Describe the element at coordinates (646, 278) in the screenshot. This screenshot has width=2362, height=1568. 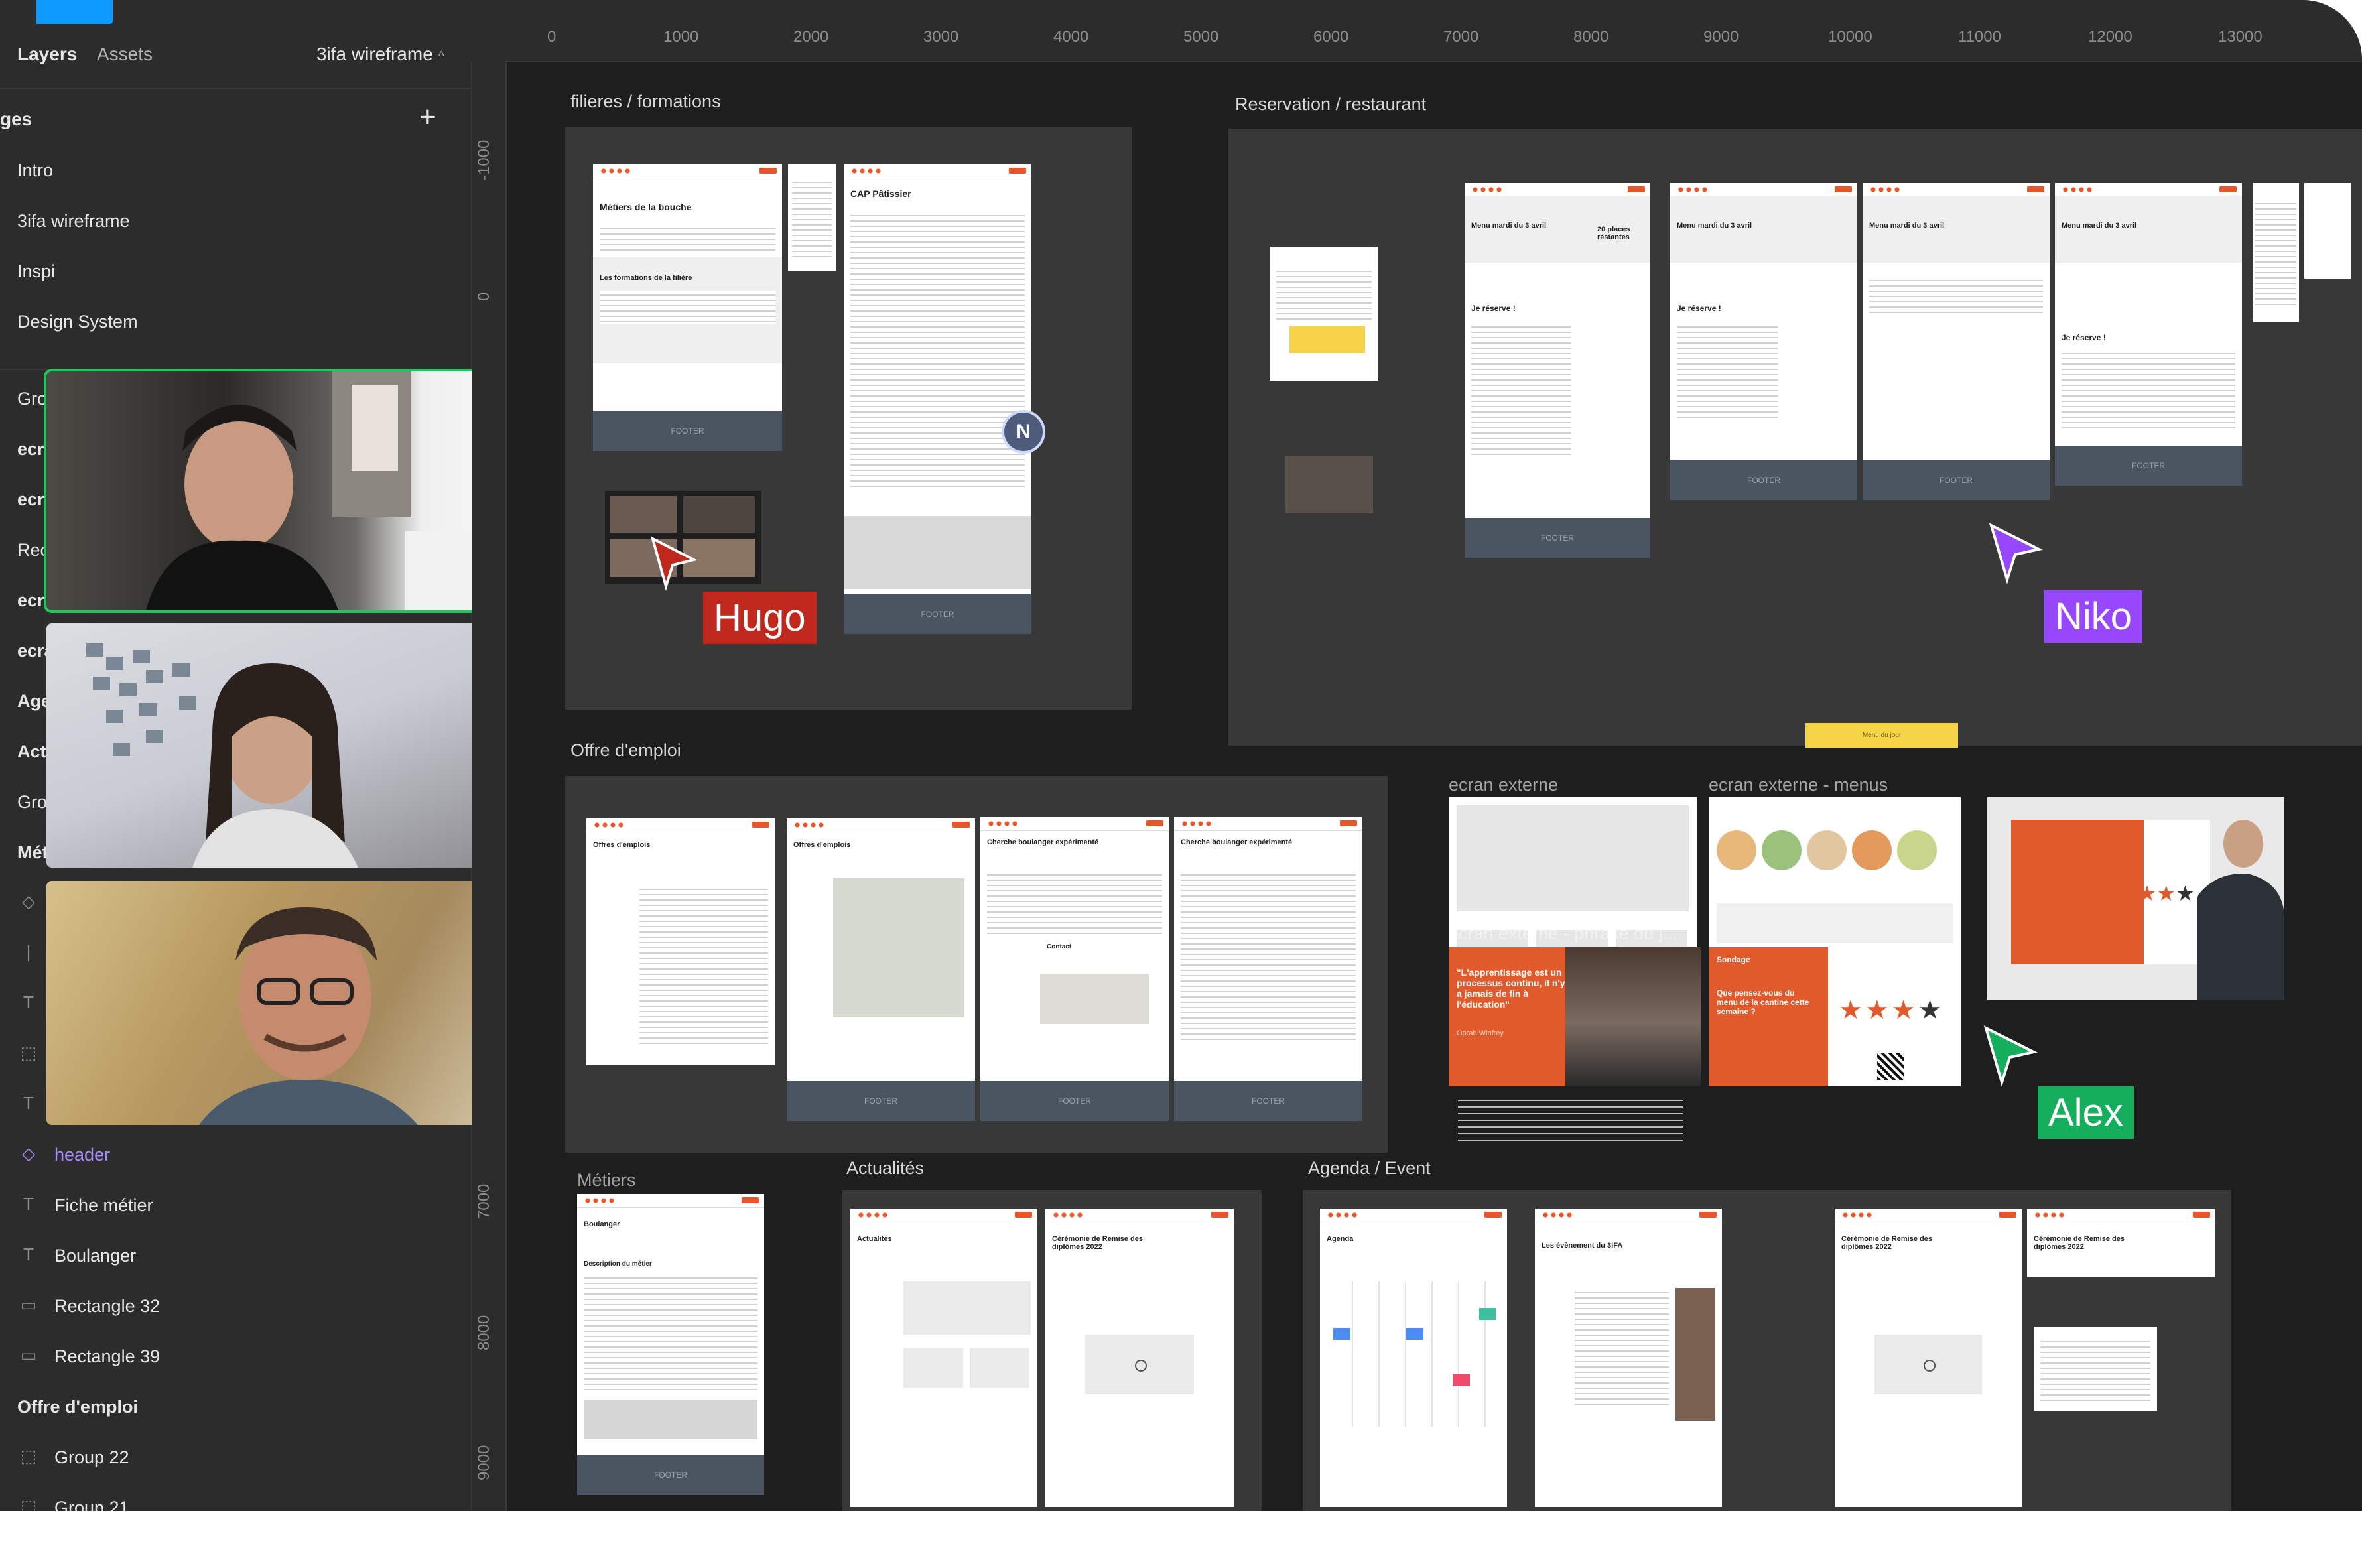
I see `wire-subtitle: Les formations de la filière` at that location.